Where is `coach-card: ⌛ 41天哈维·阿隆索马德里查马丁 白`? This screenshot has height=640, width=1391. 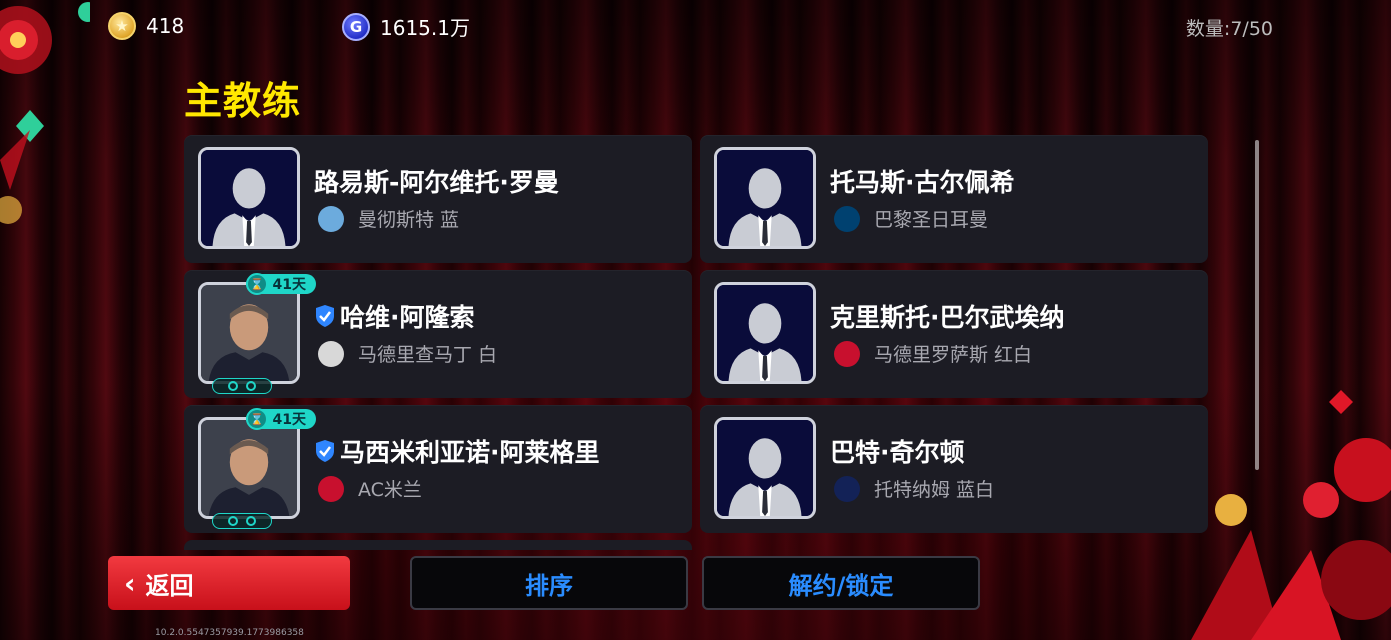 coach-card: ⌛ 41天哈维·阿隆索马德里查马丁 白 is located at coordinates (438, 334).